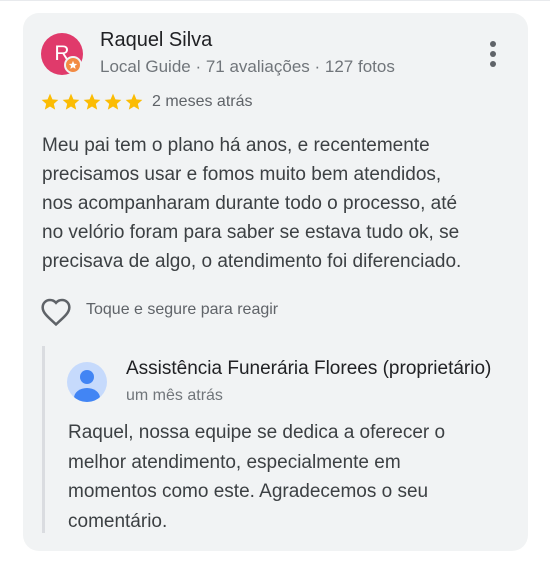  I want to click on default-person-avatar-icon, so click(87, 382).